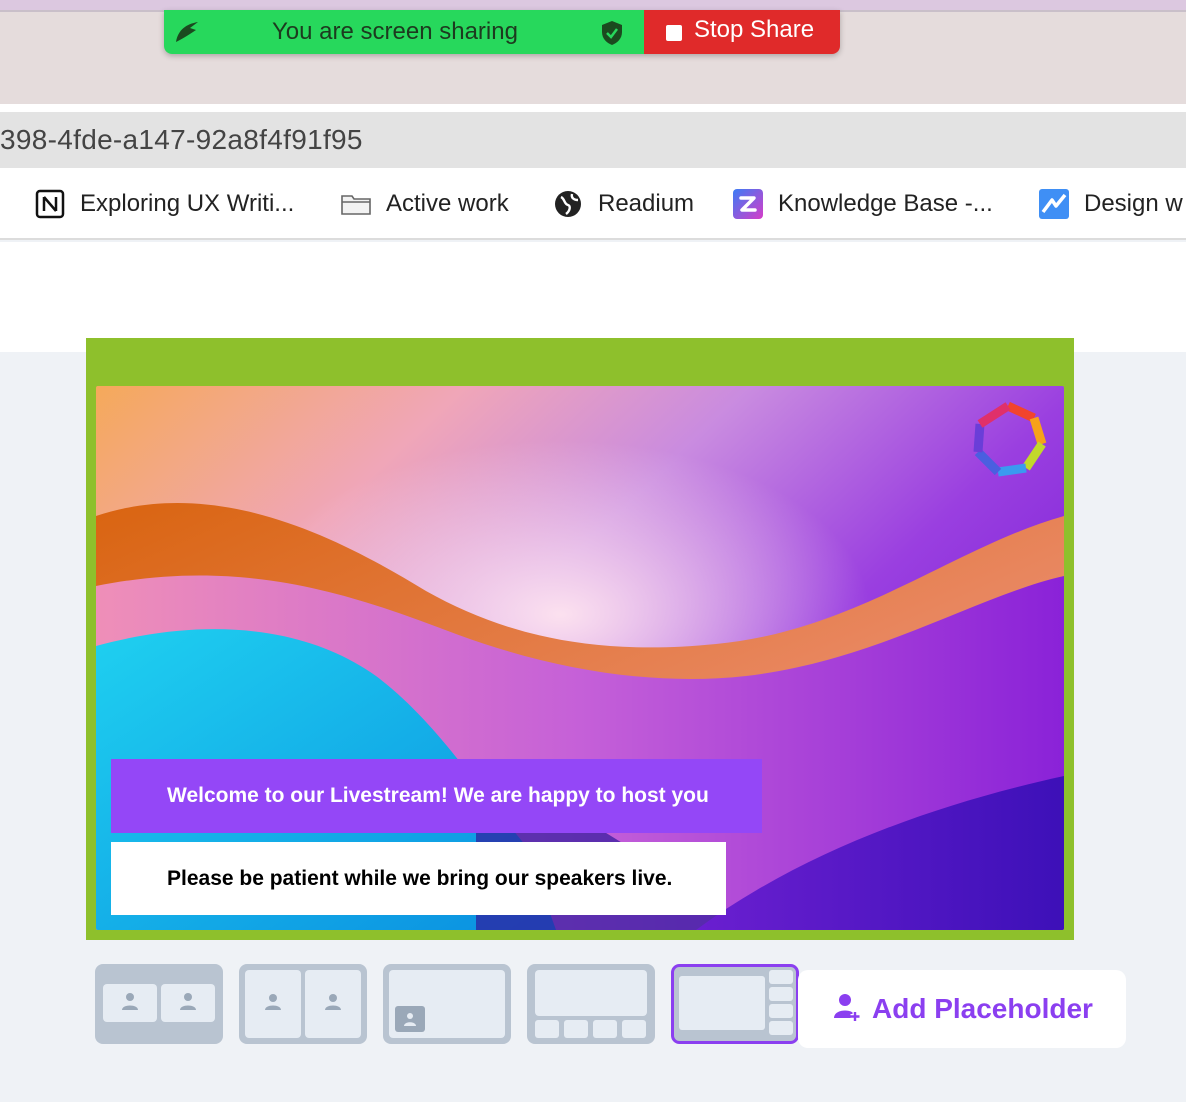 Image resolution: width=1186 pixels, height=1102 pixels. Describe the element at coordinates (568, 204) in the screenshot. I see `globe-icon` at that location.